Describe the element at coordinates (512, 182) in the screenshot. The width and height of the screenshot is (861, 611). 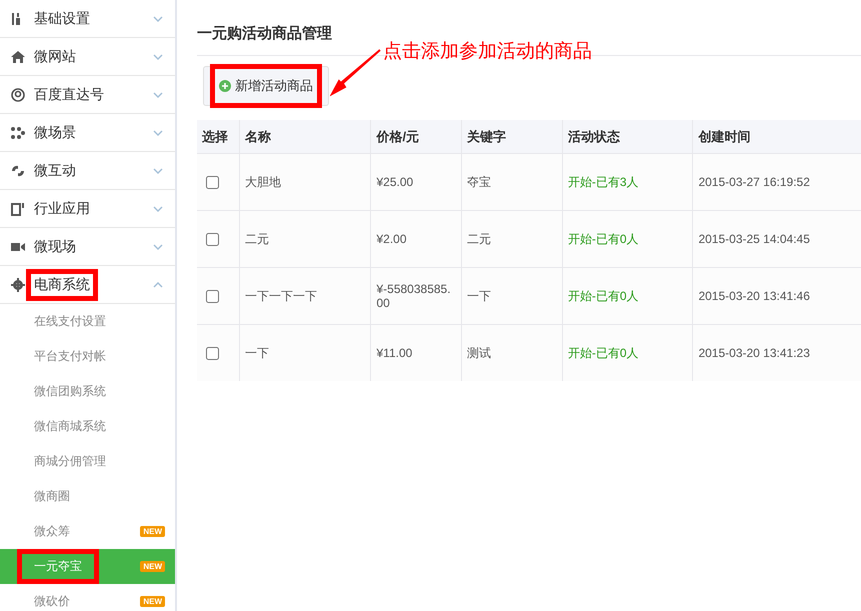
I see `table-cell: 夺宝` at that location.